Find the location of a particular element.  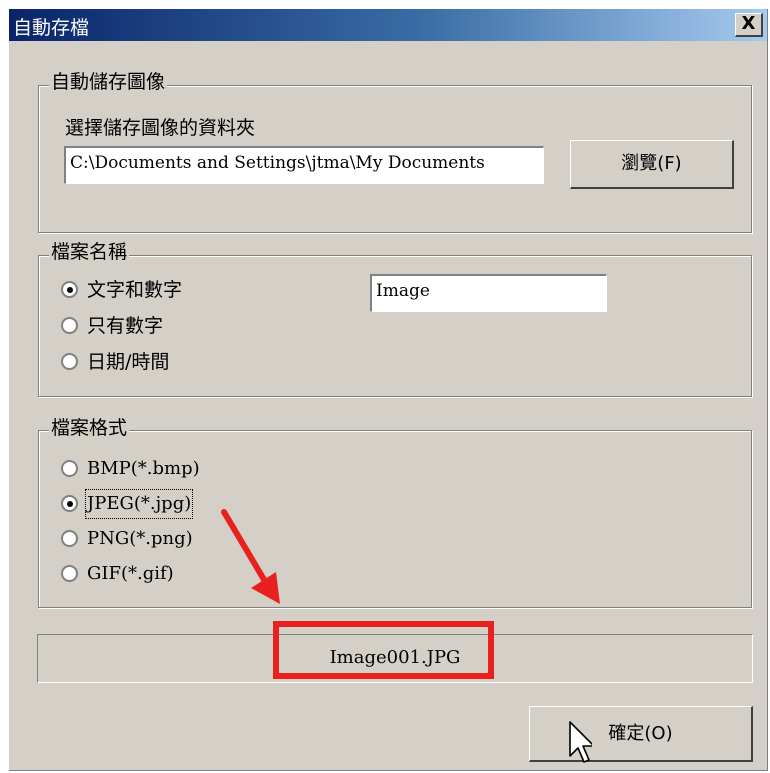

annotation-highlight-box is located at coordinates (383, 650).